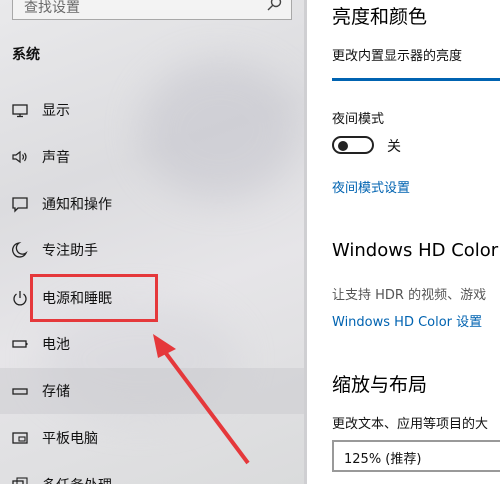 The image size is (500, 484). What do you see at coordinates (394, 147) in the screenshot?
I see `night-mode-state: 关` at bounding box center [394, 147].